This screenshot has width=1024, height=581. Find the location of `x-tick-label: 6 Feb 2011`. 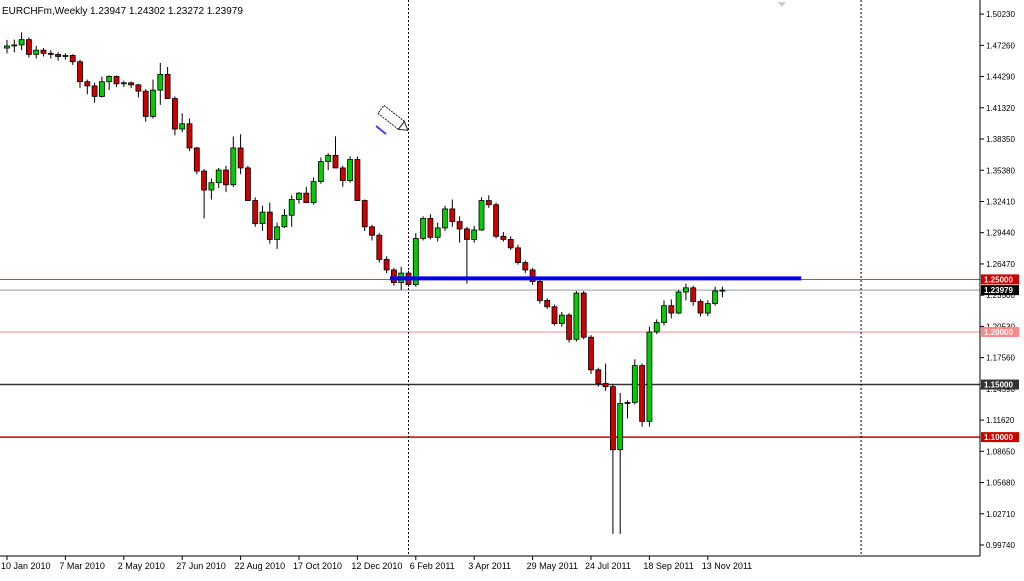

x-tick-label: 6 Feb 2011 is located at coordinates (432, 566).